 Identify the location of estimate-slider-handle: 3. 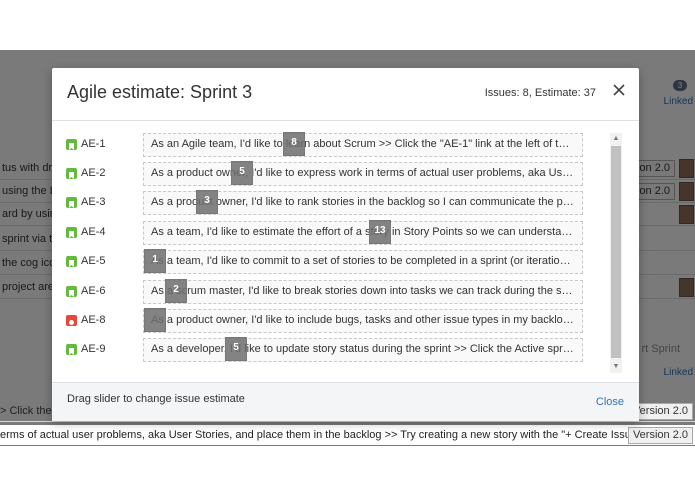
(207, 202).